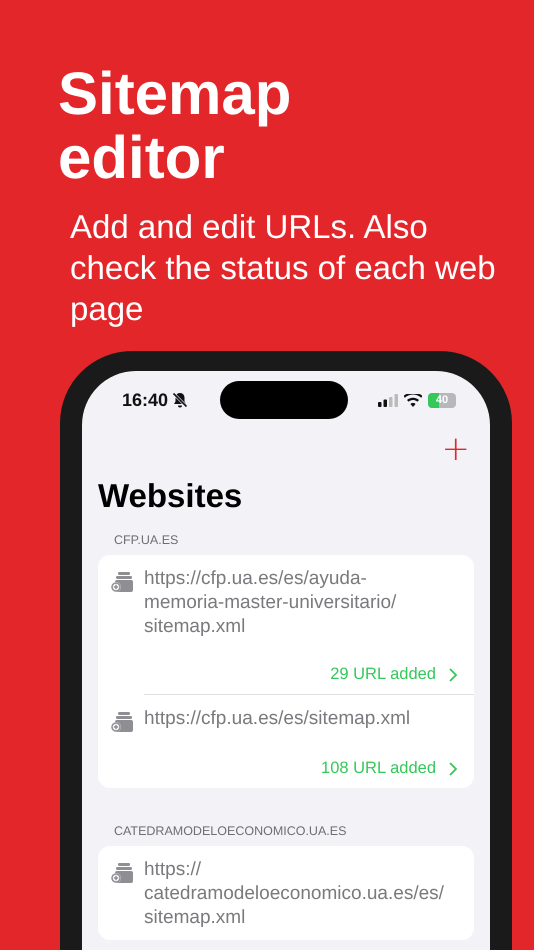 The height and width of the screenshot is (950, 534). I want to click on sitemap-url: https://cfp.ua.es/es/sitemap.xml, so click(278, 719).